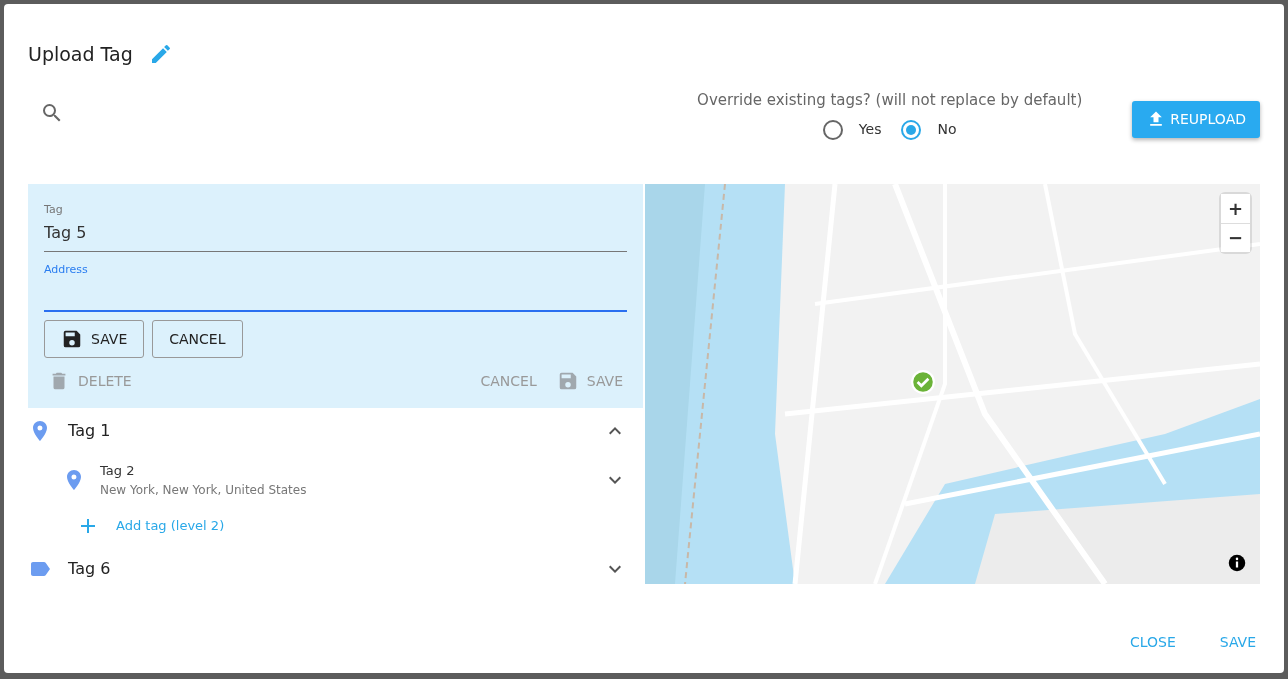 The height and width of the screenshot is (679, 1288). Describe the element at coordinates (203, 490) in the screenshot. I see `tag-address: New York, New York, United States` at that location.